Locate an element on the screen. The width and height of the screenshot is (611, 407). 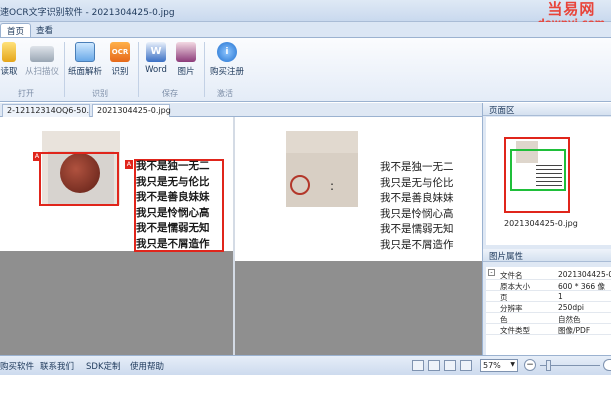
tab-view: 查看 is located at coordinates (44, 30).